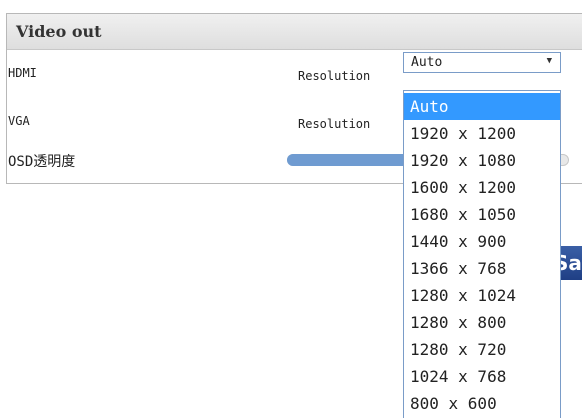  Describe the element at coordinates (334, 124) in the screenshot. I see `vga-resolution-label: Resolution` at that location.